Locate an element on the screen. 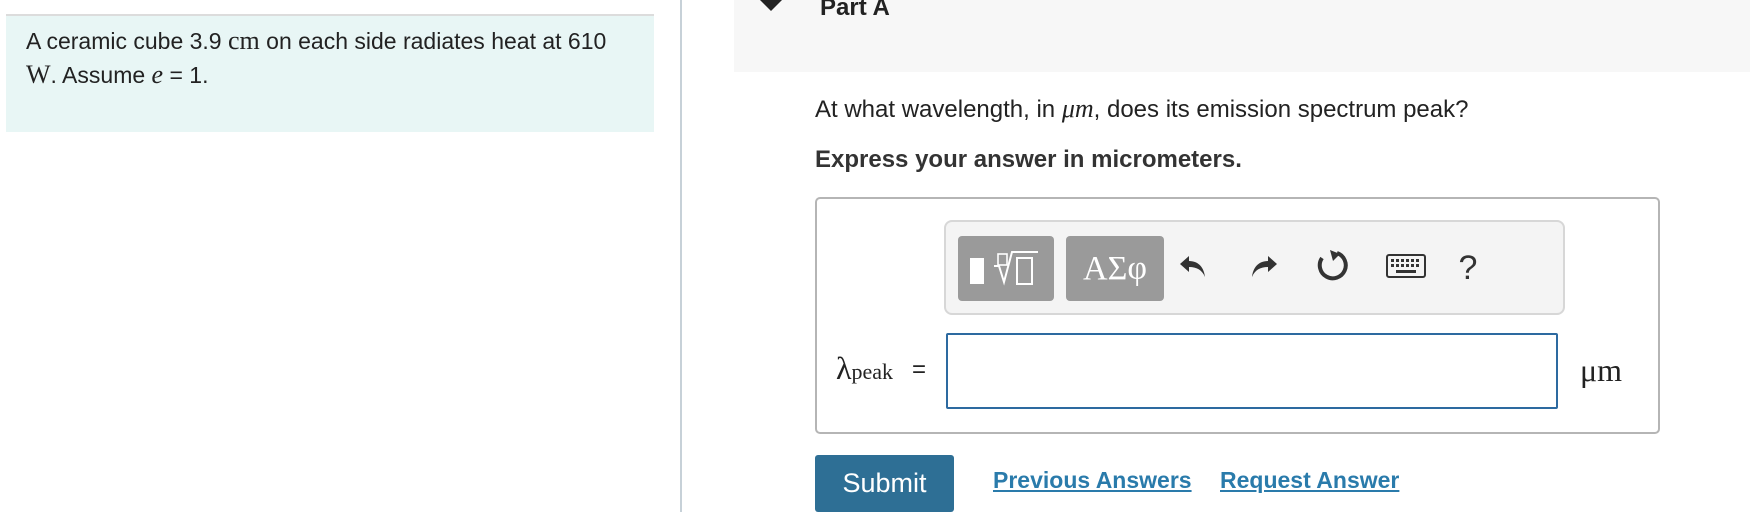 This screenshot has width=1750, height=512. reset-button is located at coordinates (1332, 268).